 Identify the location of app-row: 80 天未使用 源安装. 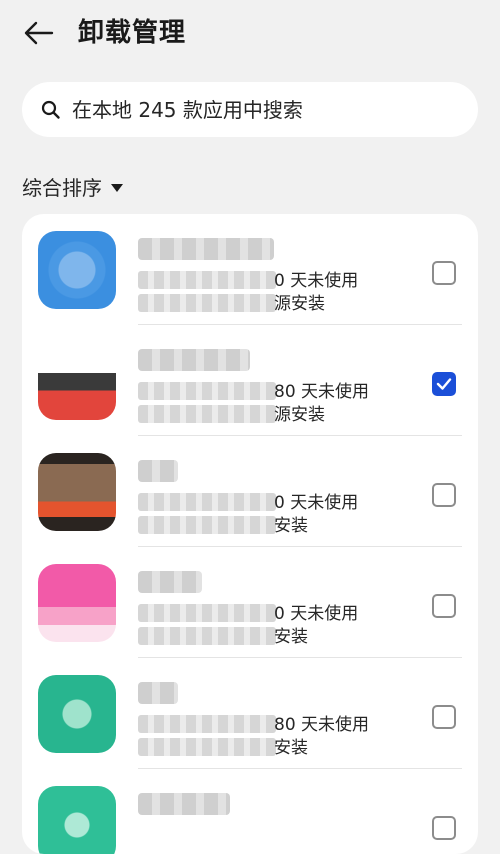
(250, 380).